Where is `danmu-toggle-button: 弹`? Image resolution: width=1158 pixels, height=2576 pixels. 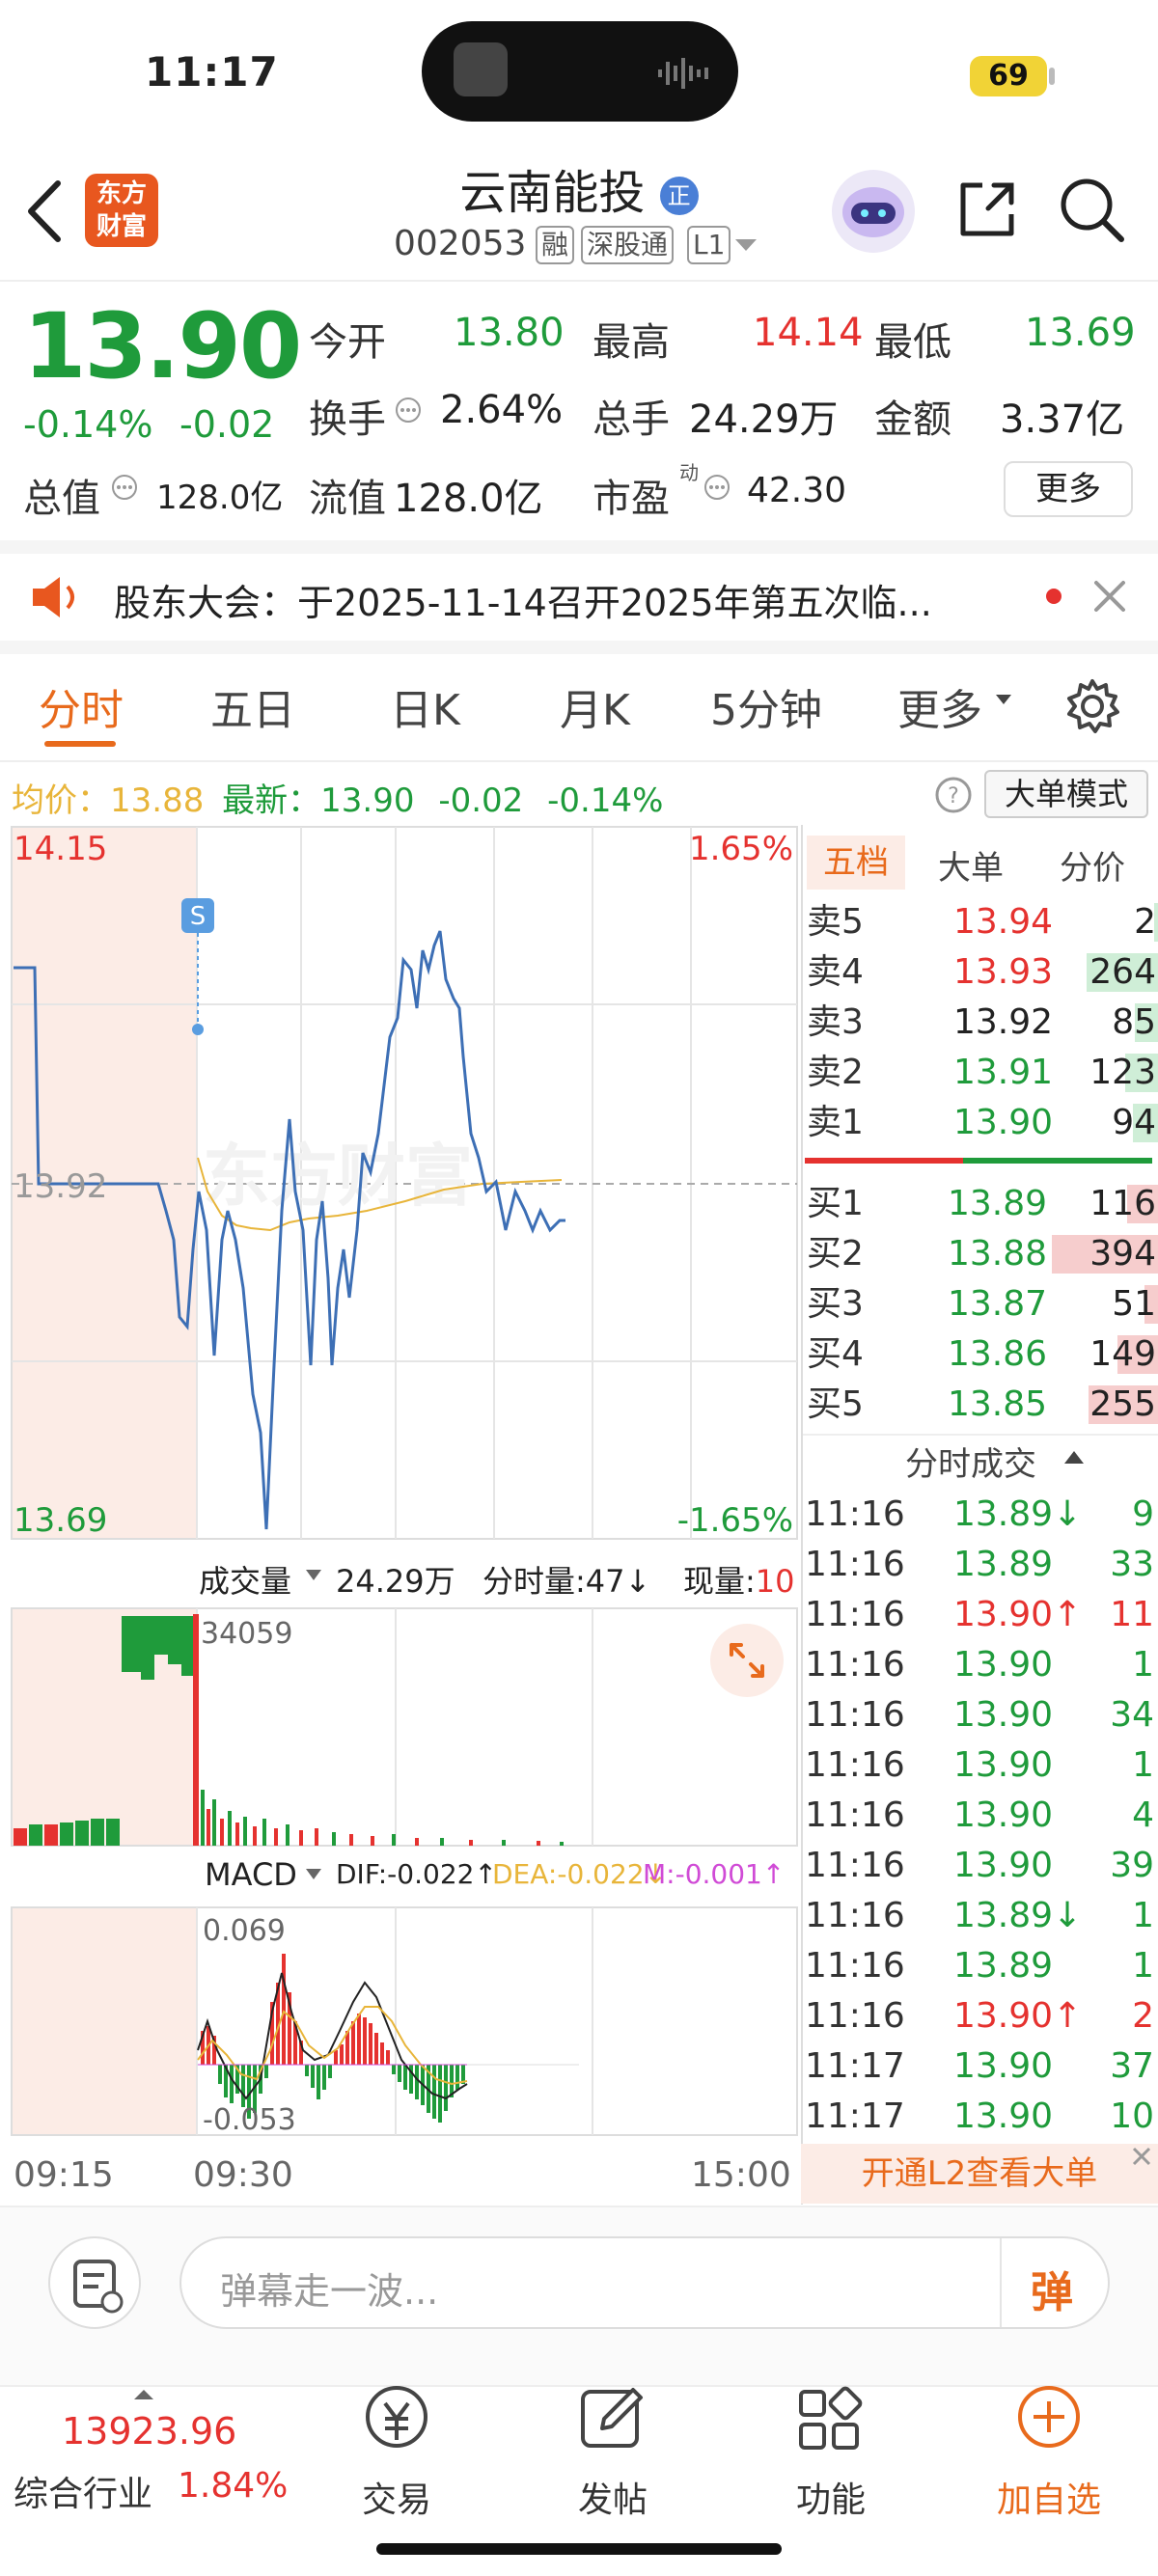 danmu-toggle-button: 弹 is located at coordinates (1052, 2289).